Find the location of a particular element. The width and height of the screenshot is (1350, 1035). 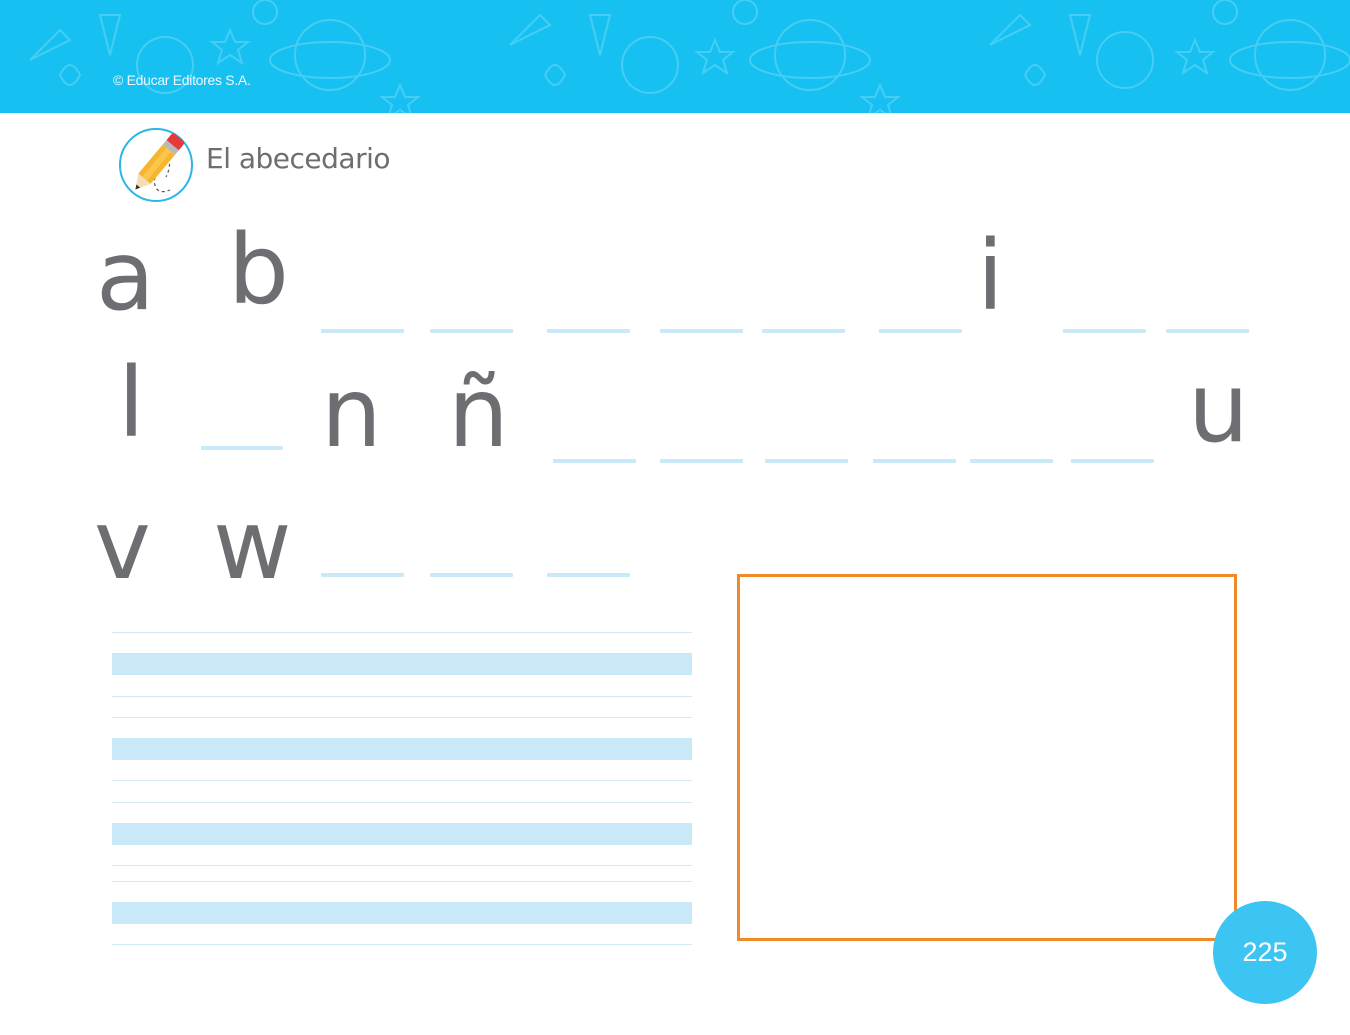

letter-b: b is located at coordinates (258, 270).